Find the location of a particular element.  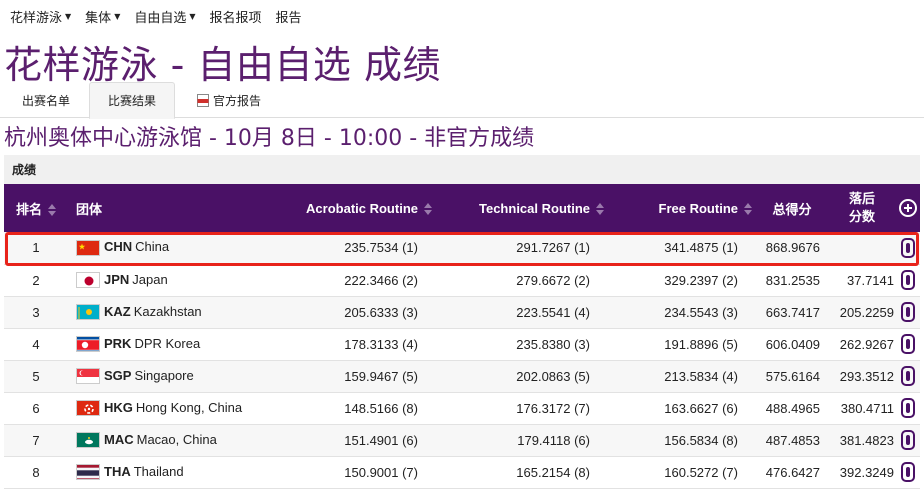

header-label-line2: 分数 is located at coordinates (861, 216).